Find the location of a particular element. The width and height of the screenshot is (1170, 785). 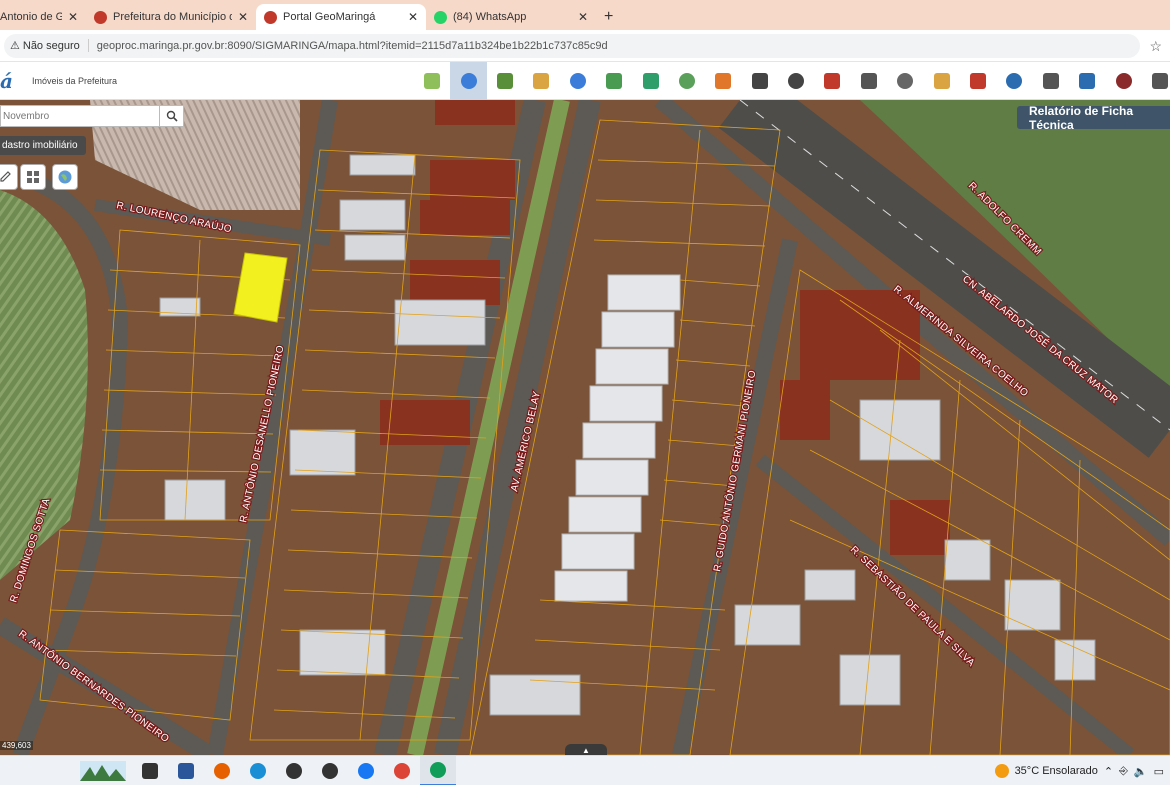

app-logo: á is located at coordinates (6, 80).